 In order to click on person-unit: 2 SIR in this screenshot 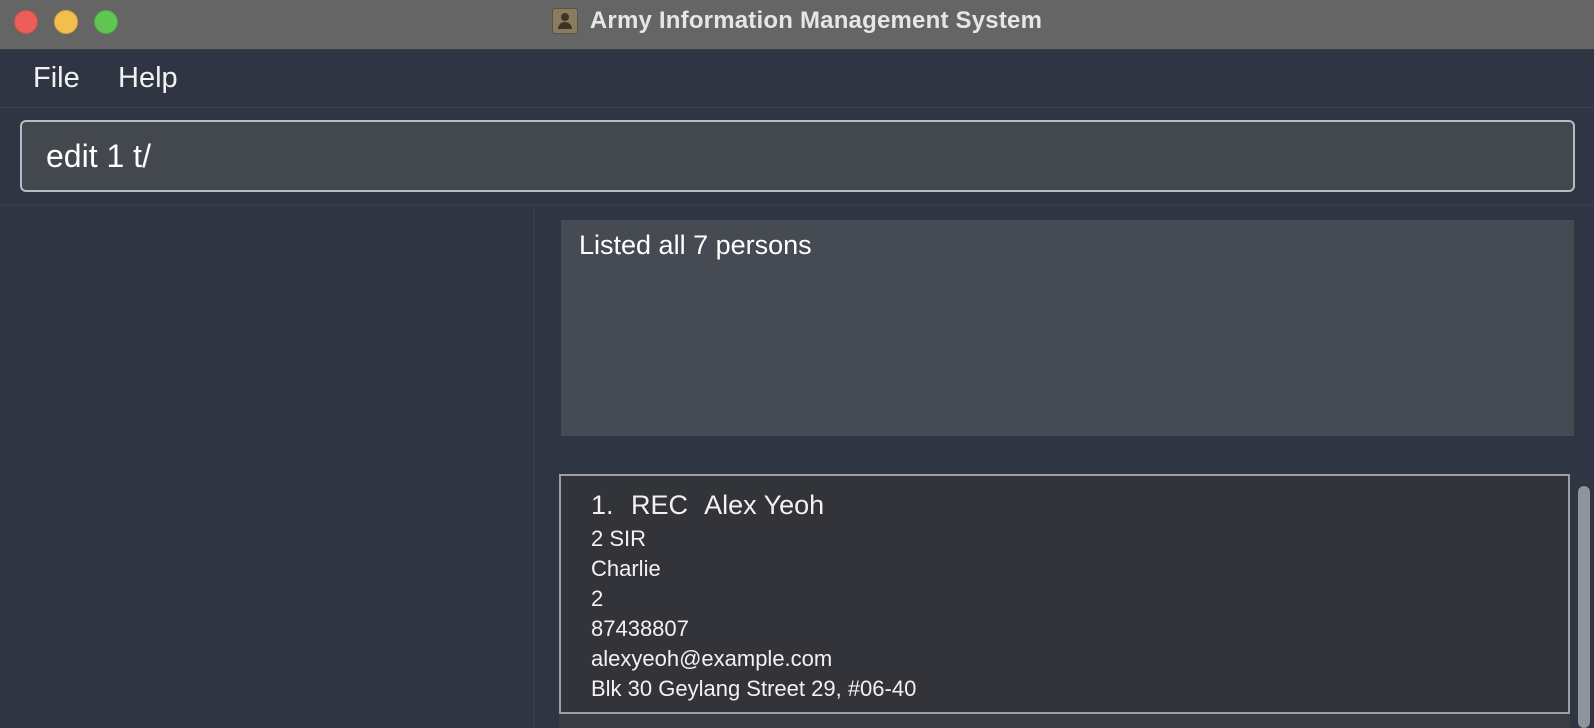, I will do `click(619, 538)`.